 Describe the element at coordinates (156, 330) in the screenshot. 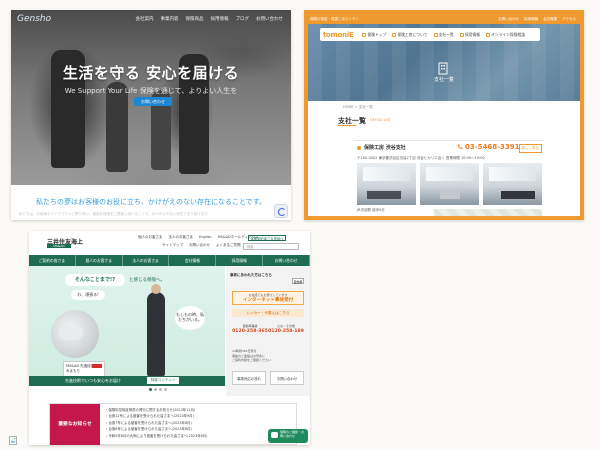

I see `presenter-figure` at that location.